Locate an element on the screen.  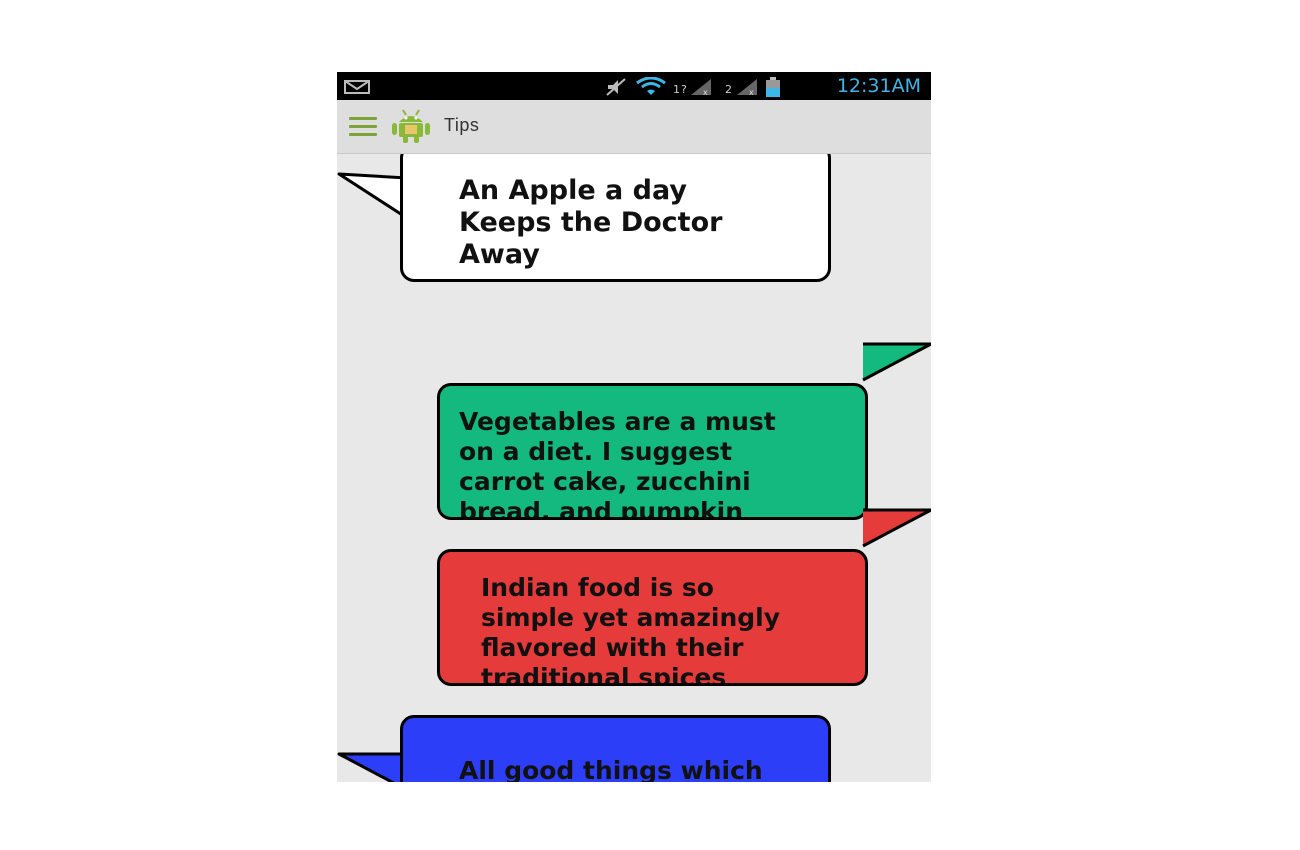
status-icons: 1 ? x 2 x is located at coordinates (693, 87).